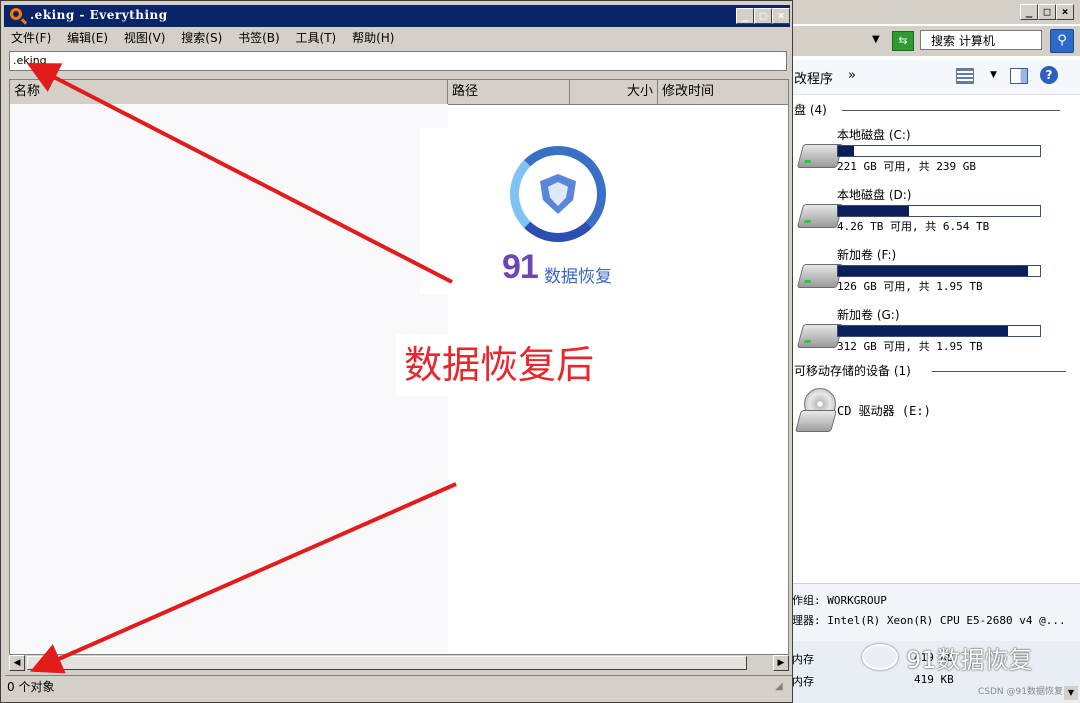  I want to click on arrow-to-search-box, so click(239, 173).